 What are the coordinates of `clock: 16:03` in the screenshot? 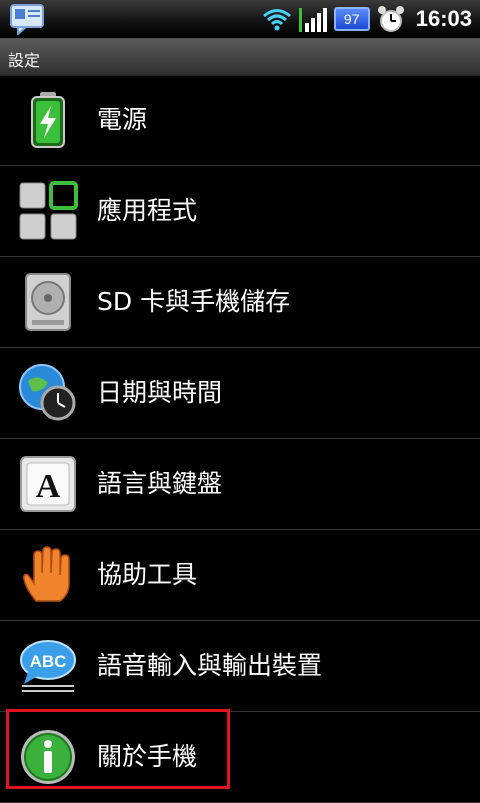 It's located at (443, 18).